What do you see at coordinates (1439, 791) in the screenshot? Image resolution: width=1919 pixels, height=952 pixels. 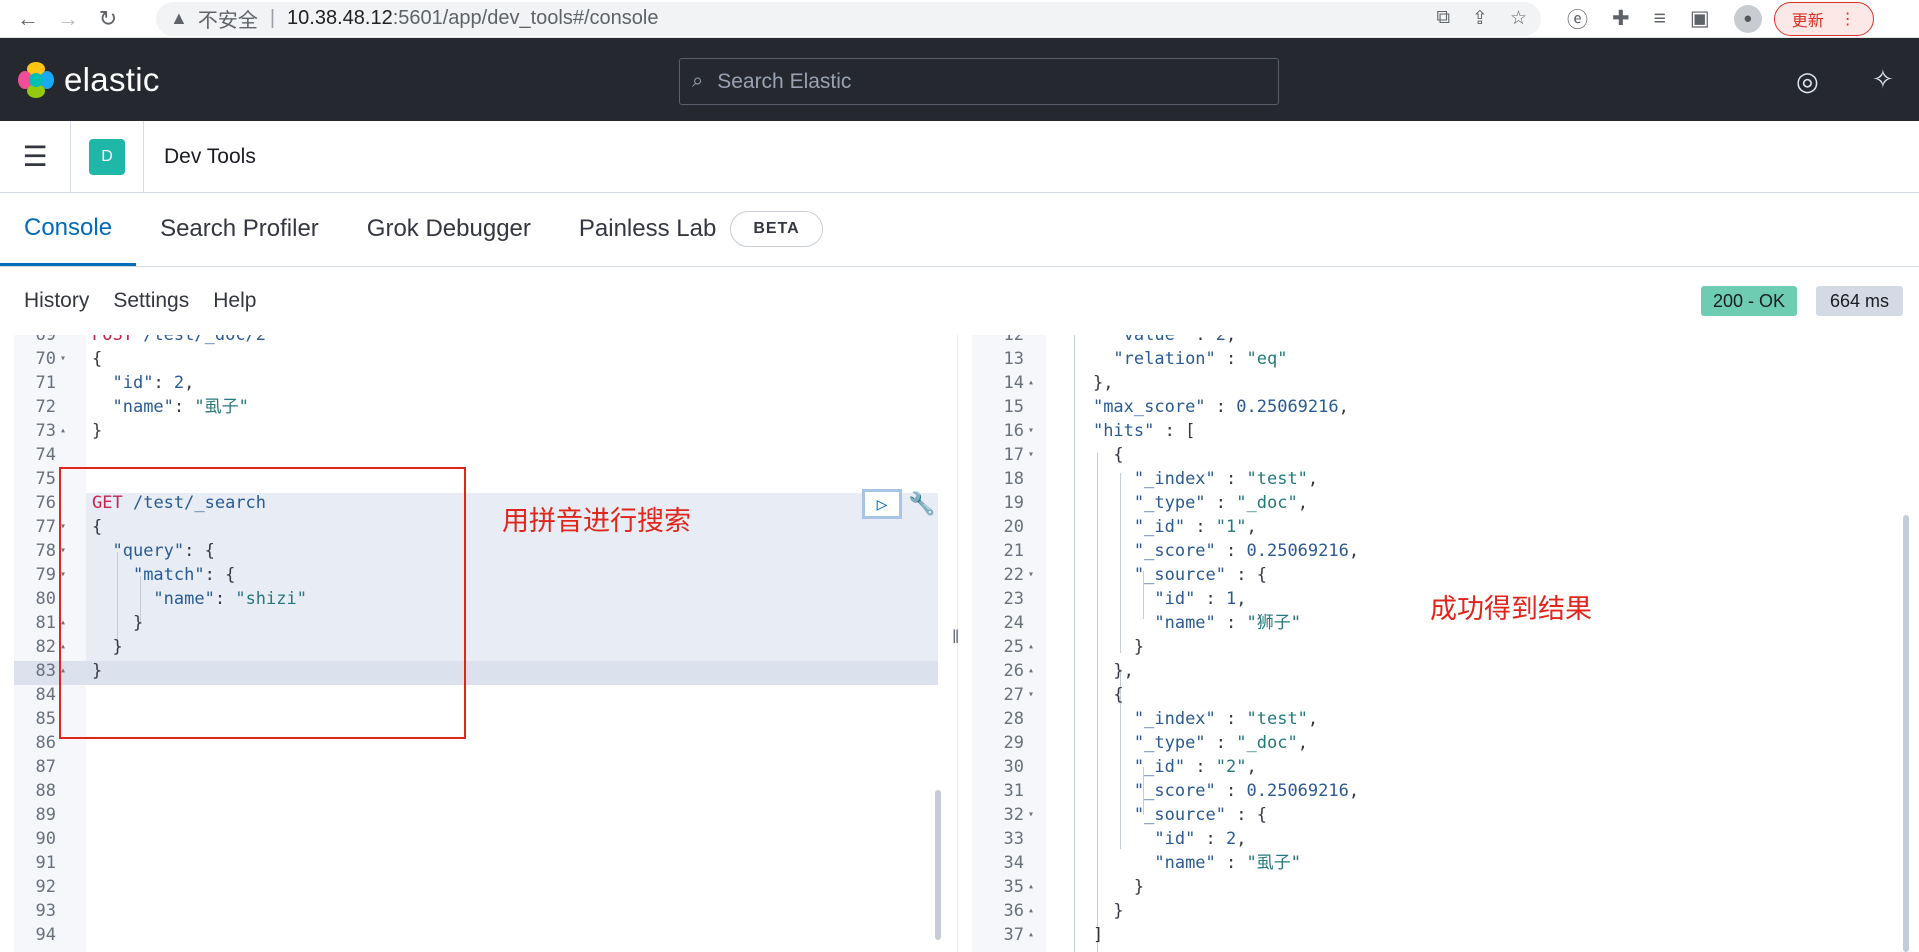 I see `code-line: 31 "_score" : 0.25069216,` at bounding box center [1439, 791].